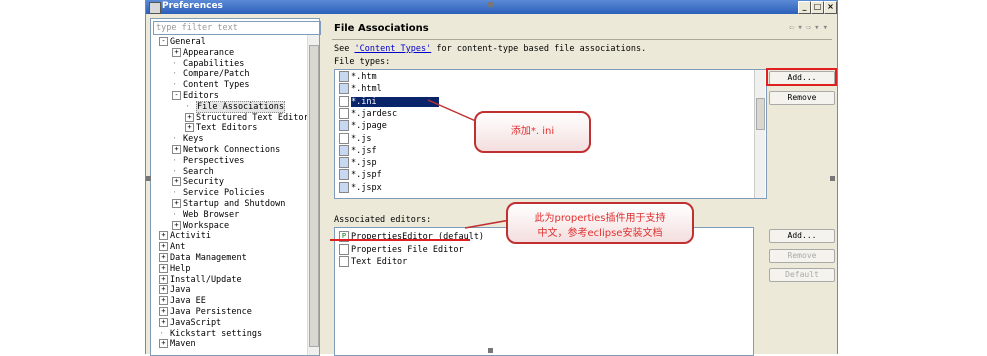 Image resolution: width=987 pixels, height=356 pixels. What do you see at coordinates (600, 218) in the screenshot?
I see `callout2-line1: 此为properties插件用于支持` at bounding box center [600, 218].